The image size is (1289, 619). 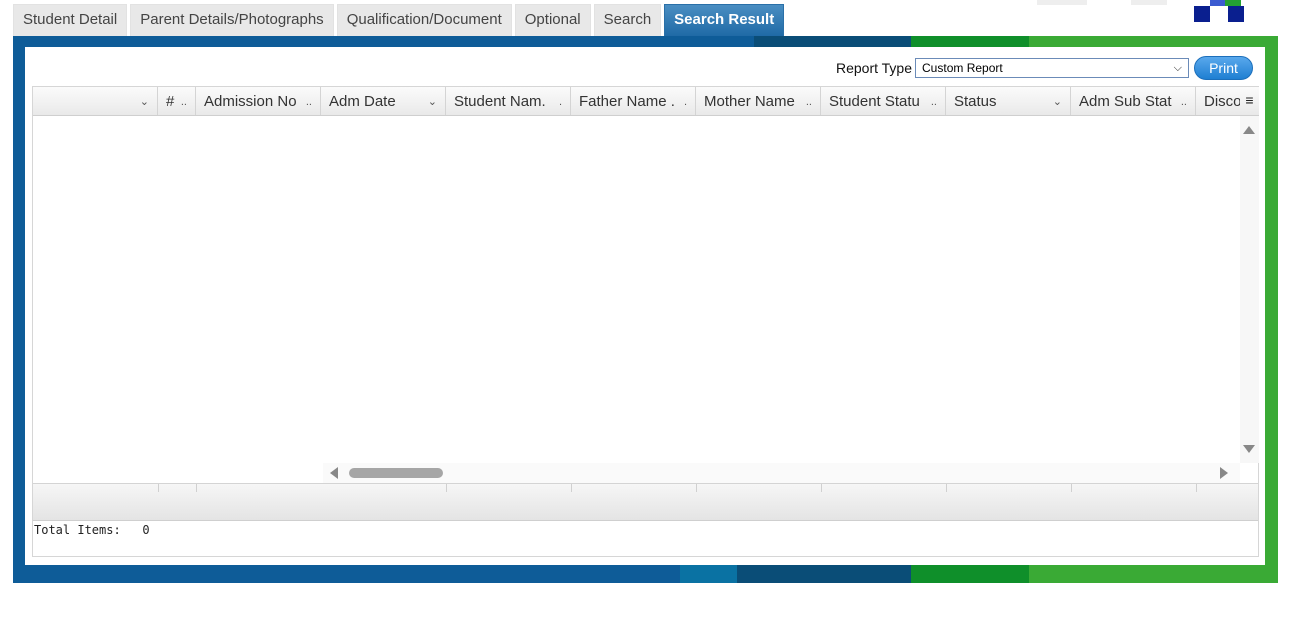 What do you see at coordinates (962, 68) in the screenshot?
I see `report-type-value: Custom Report` at bounding box center [962, 68].